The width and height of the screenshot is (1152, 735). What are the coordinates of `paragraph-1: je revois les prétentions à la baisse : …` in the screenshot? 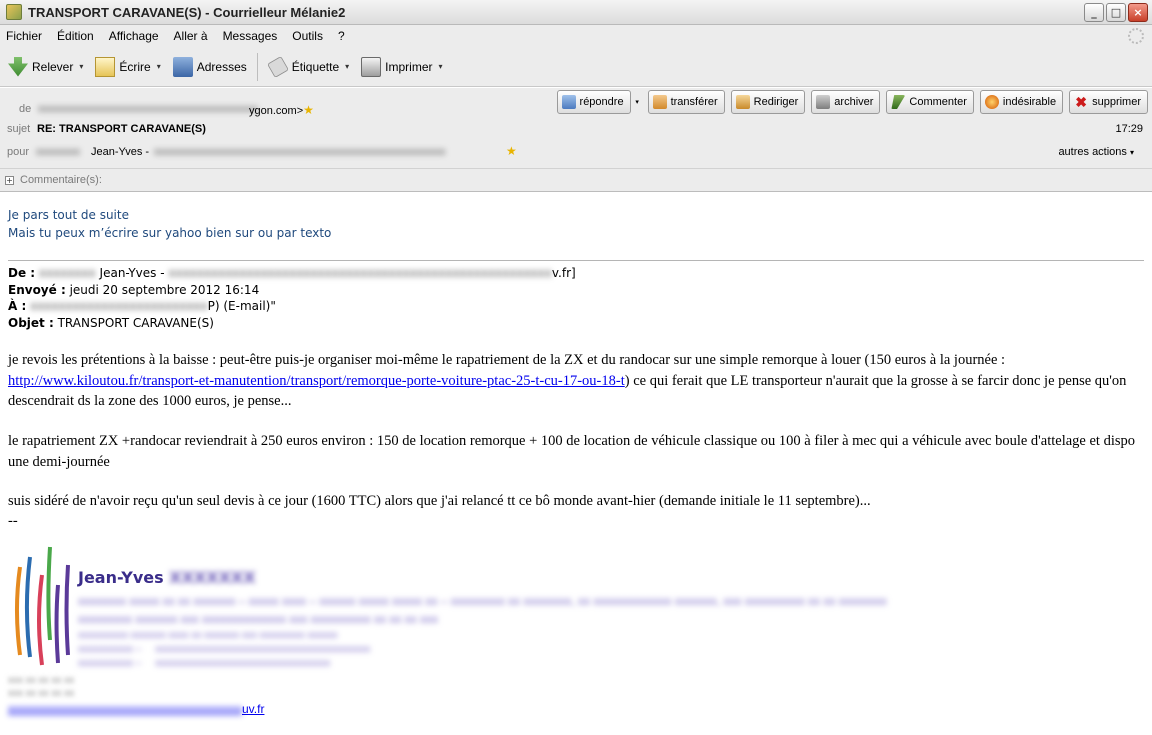 It's located at (577, 381).